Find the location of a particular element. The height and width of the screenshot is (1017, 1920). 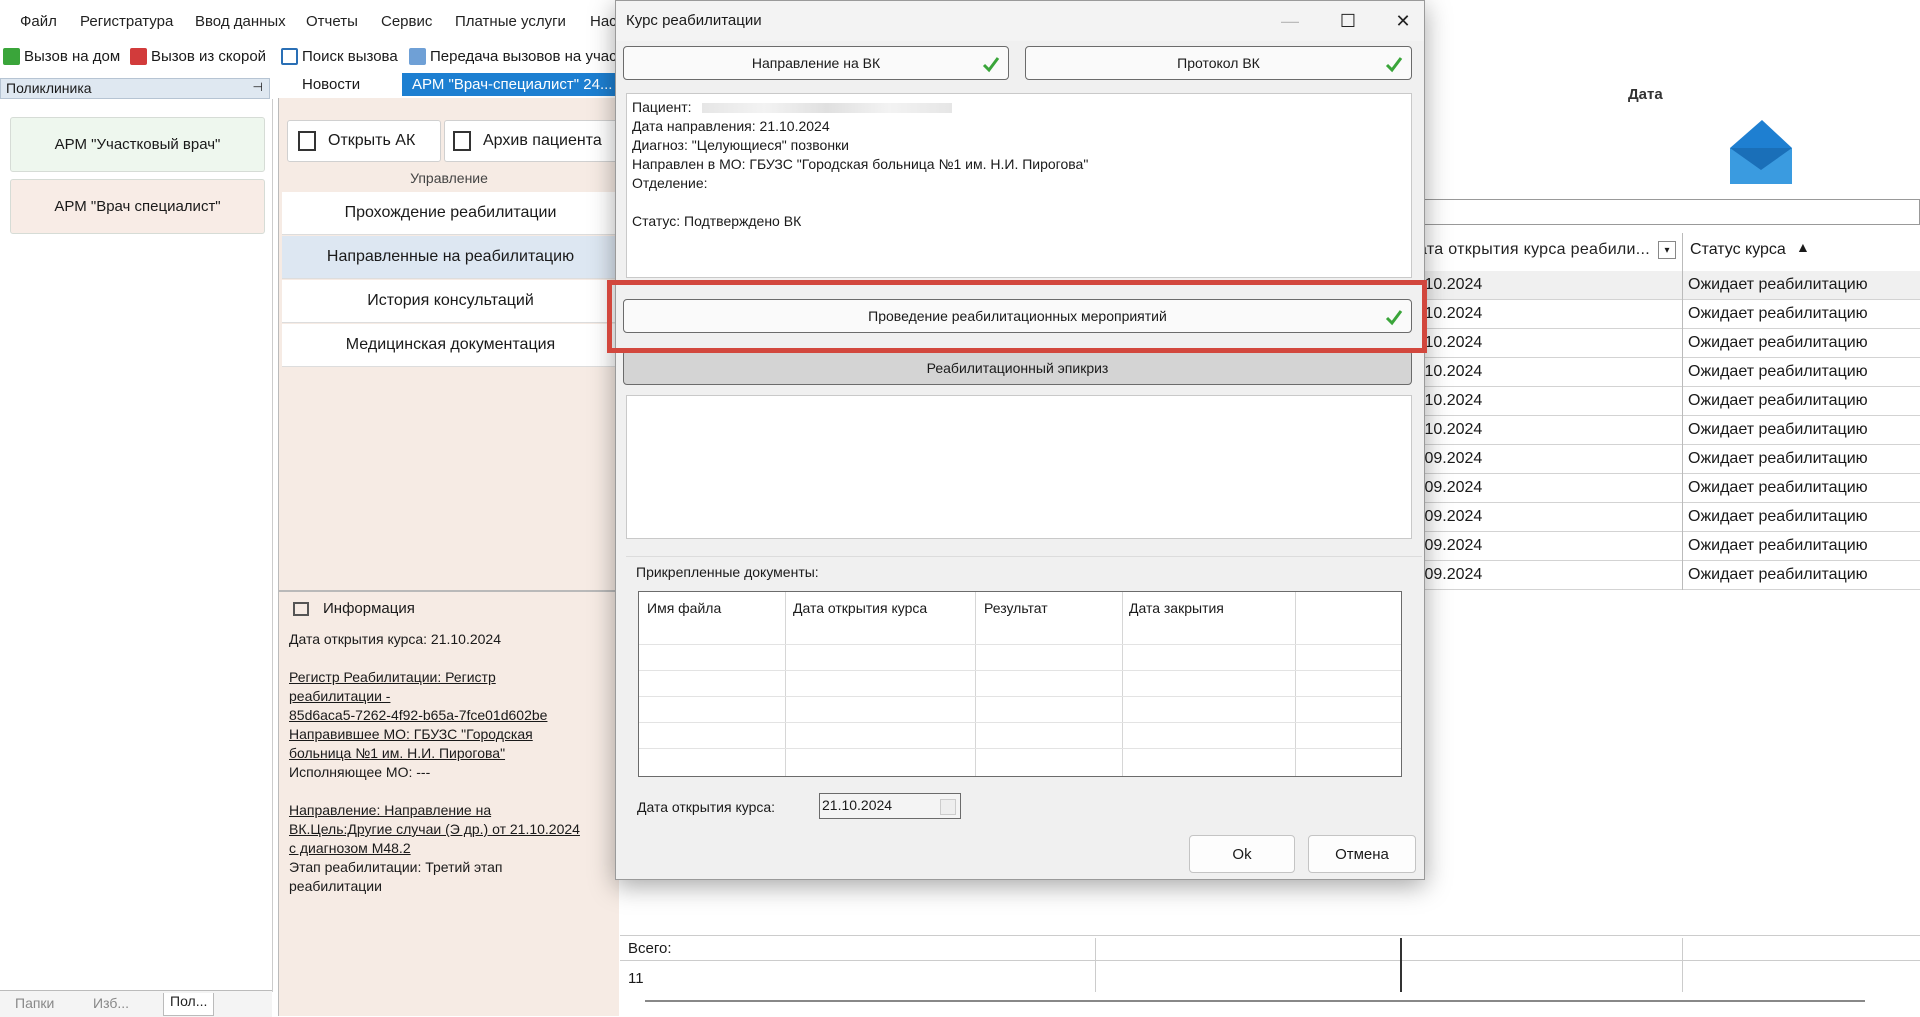

close-icon: ✕ is located at coordinates (1403, 21).